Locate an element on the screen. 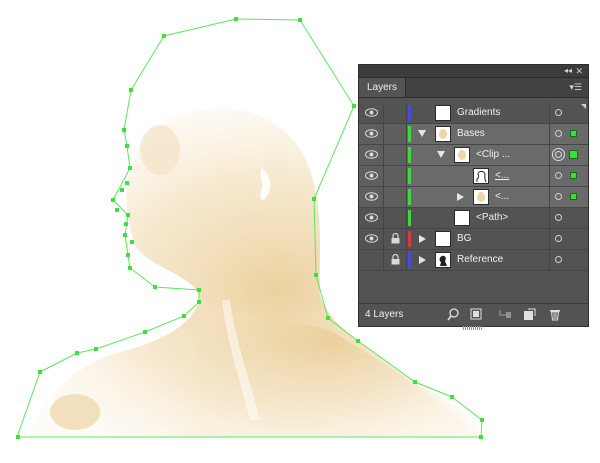 This screenshot has height=463, width=600. layer-row: Reference is located at coordinates (473, 260).